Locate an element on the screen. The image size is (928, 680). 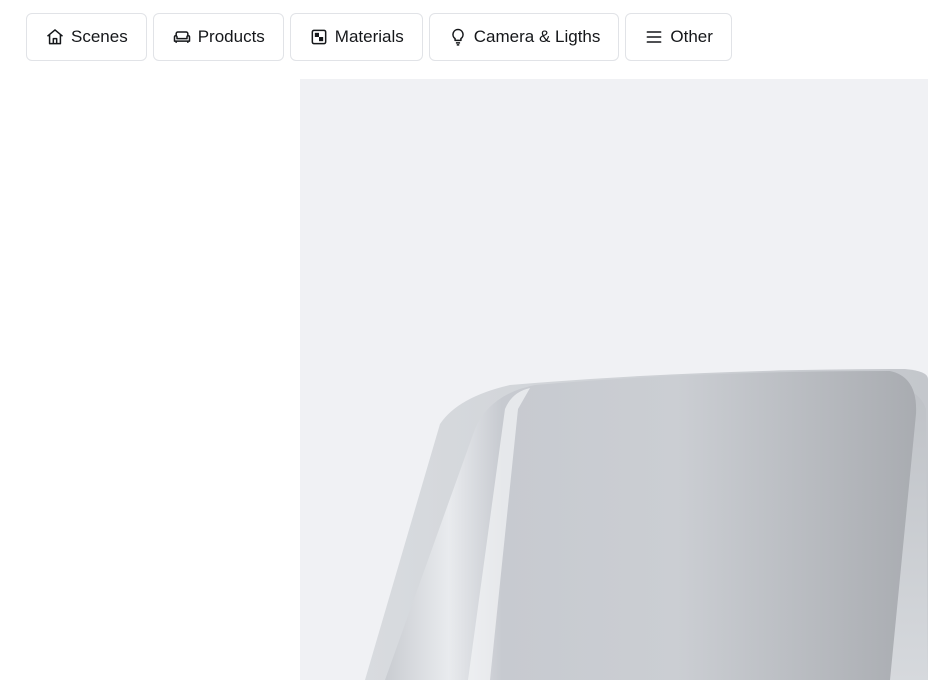
tab-camera-lights-label: Camera & Ligths is located at coordinates (537, 36).